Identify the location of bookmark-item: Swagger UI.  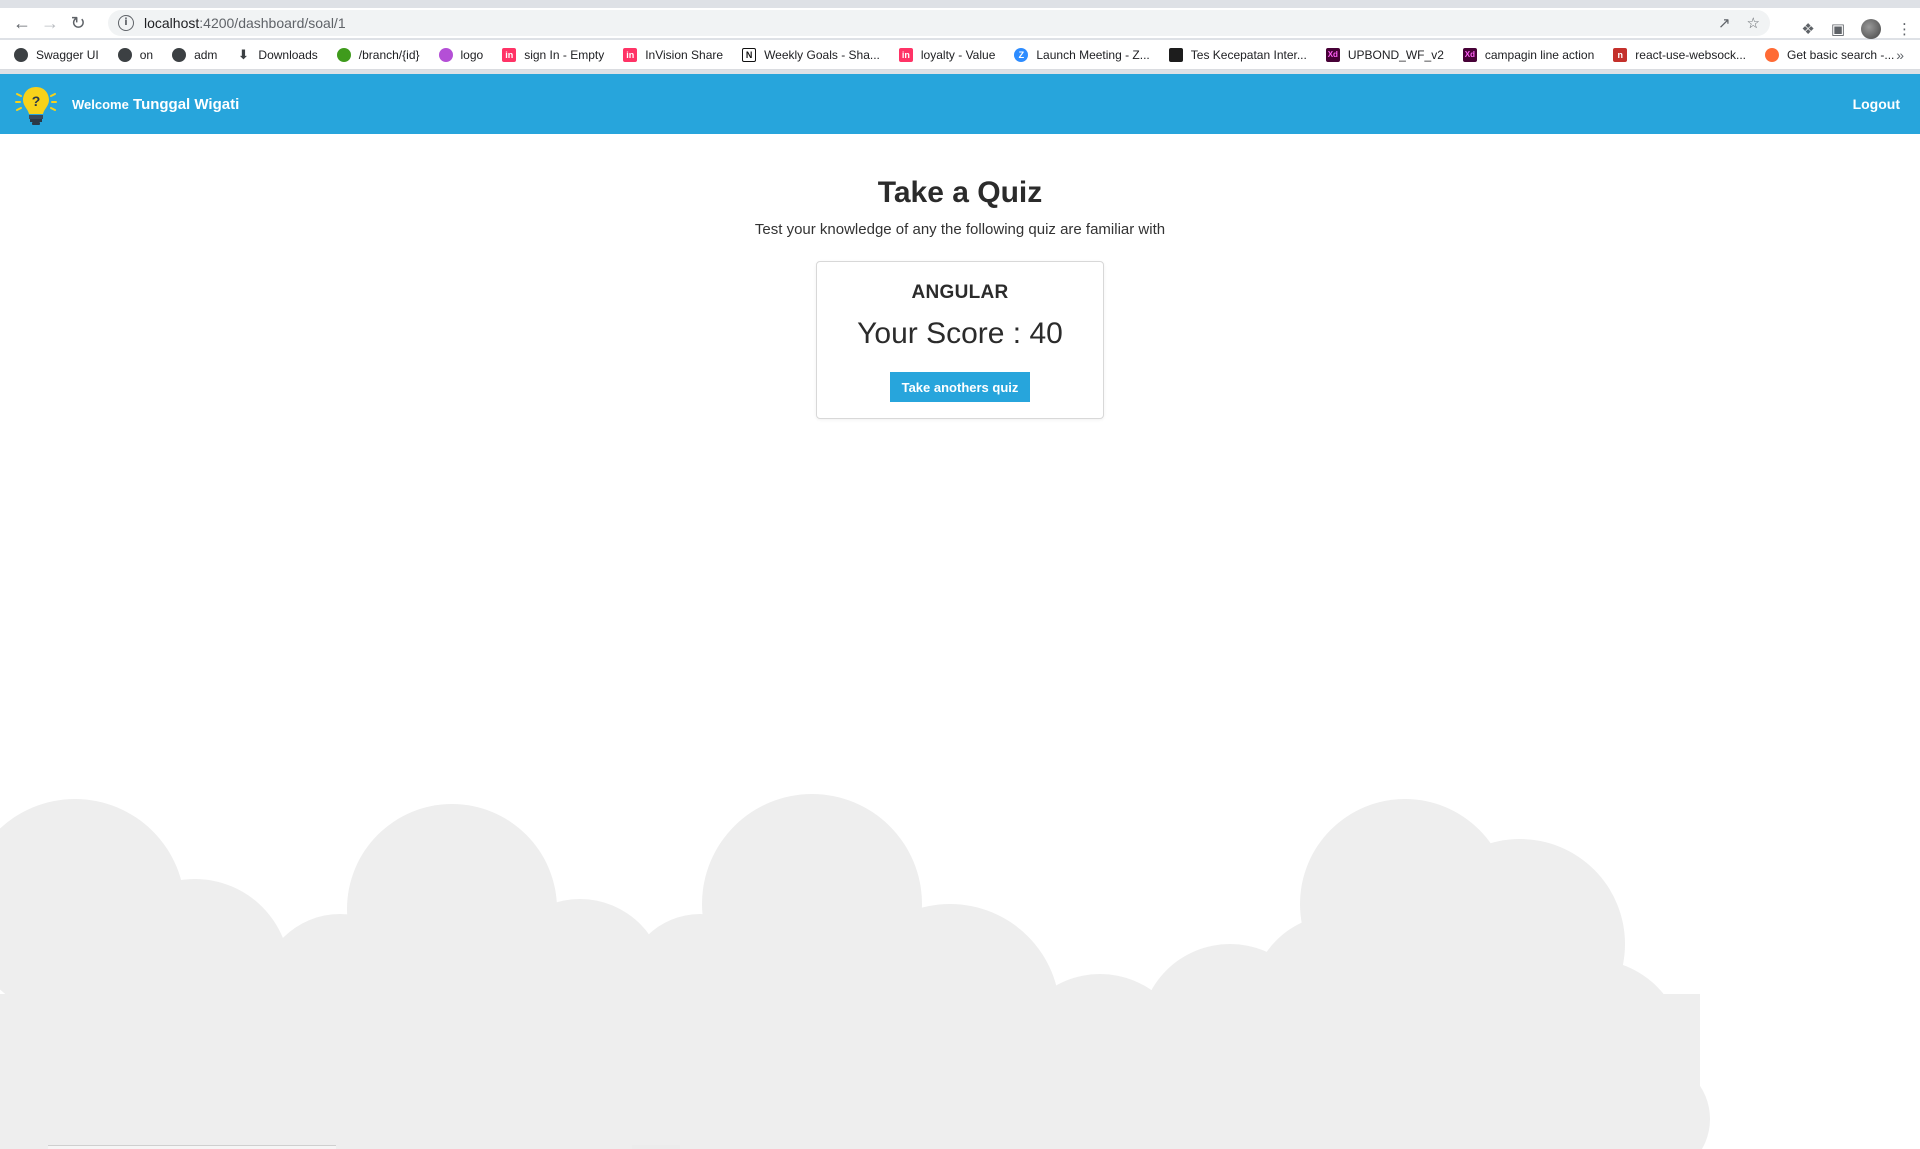
(56, 54).